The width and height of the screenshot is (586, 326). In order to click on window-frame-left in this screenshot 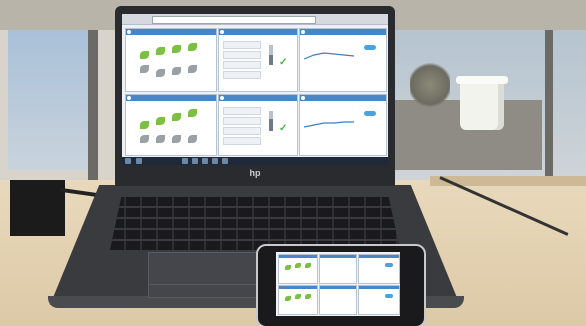, I will do `click(93, 105)`.